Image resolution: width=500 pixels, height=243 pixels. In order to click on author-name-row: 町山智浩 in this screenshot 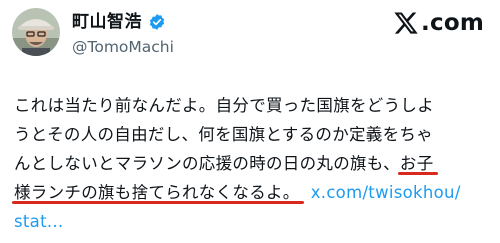, I will do `click(119, 22)`.